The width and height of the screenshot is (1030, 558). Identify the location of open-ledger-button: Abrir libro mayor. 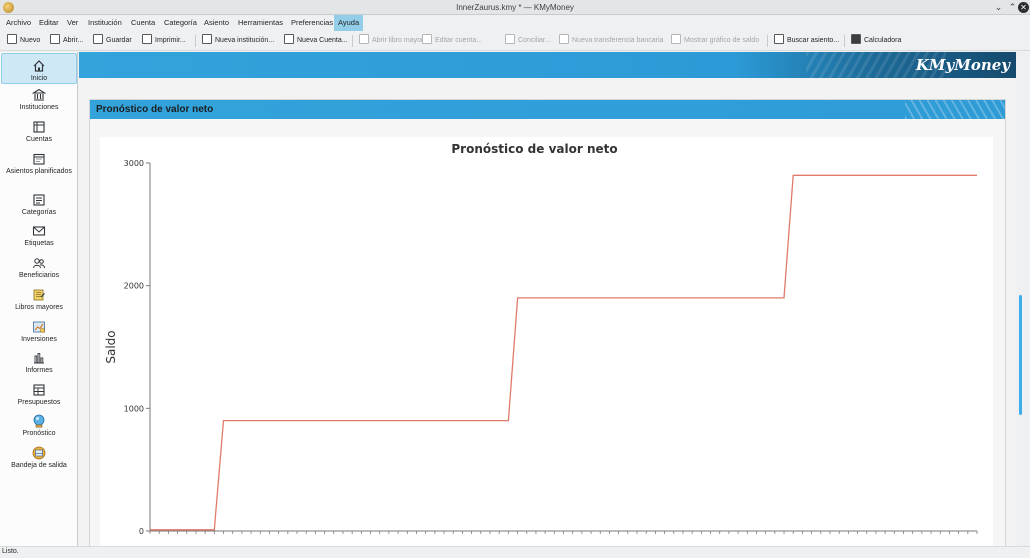
(391, 41).